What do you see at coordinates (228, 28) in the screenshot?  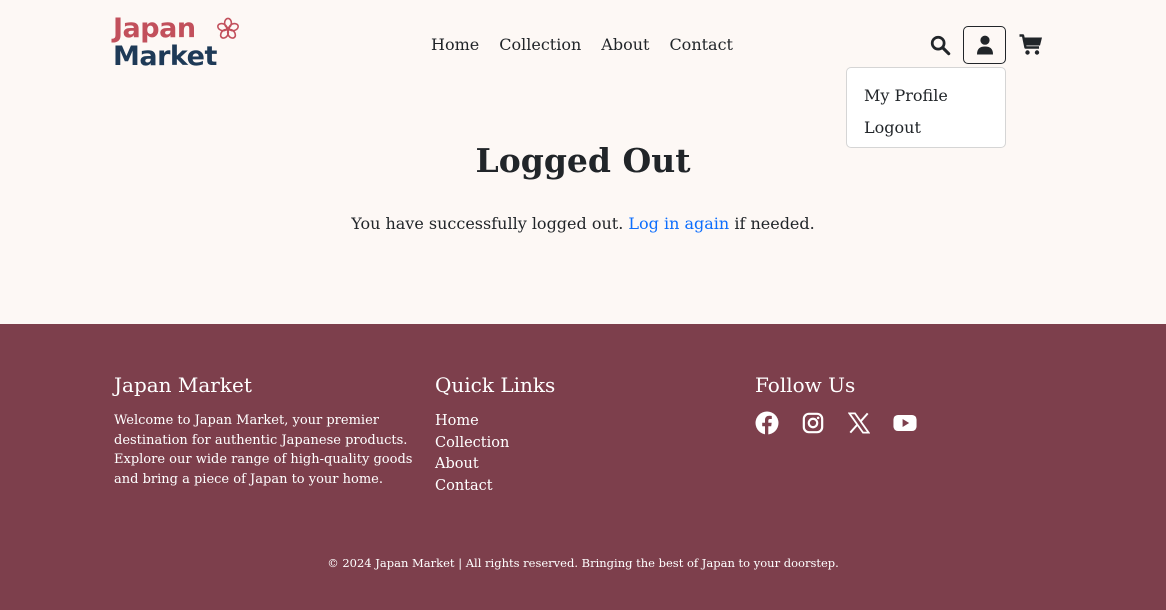 I see `sakura-flower-icon` at bounding box center [228, 28].